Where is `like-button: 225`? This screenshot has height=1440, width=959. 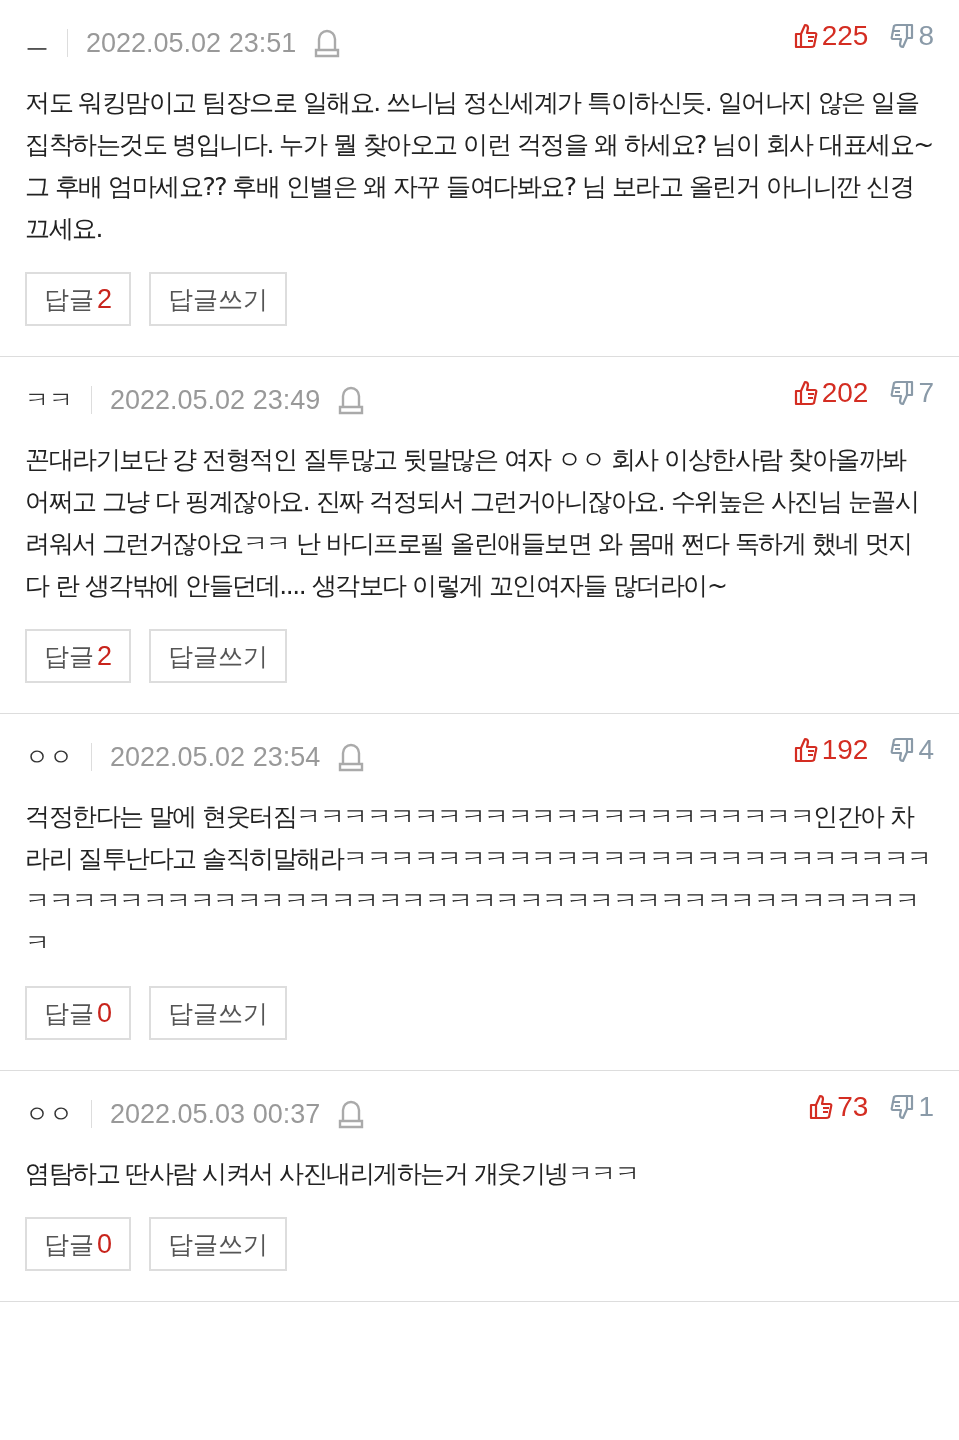
like-button: 225 is located at coordinates (831, 36).